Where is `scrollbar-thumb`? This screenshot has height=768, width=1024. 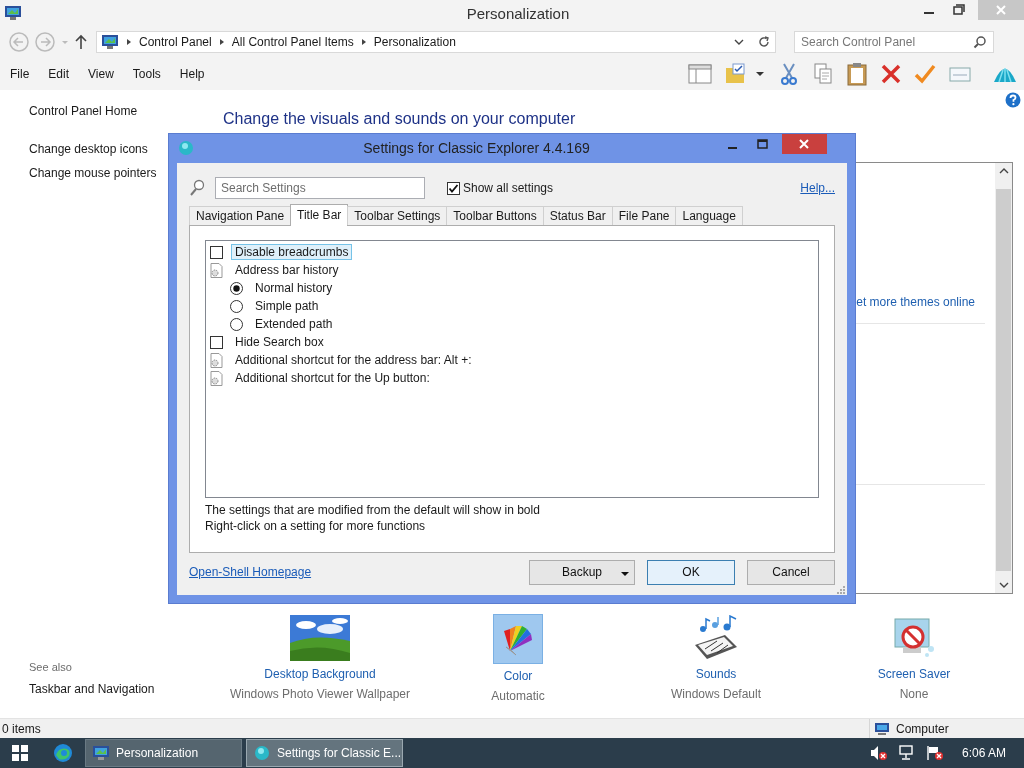
scrollbar-thumb is located at coordinates (1003, 380).